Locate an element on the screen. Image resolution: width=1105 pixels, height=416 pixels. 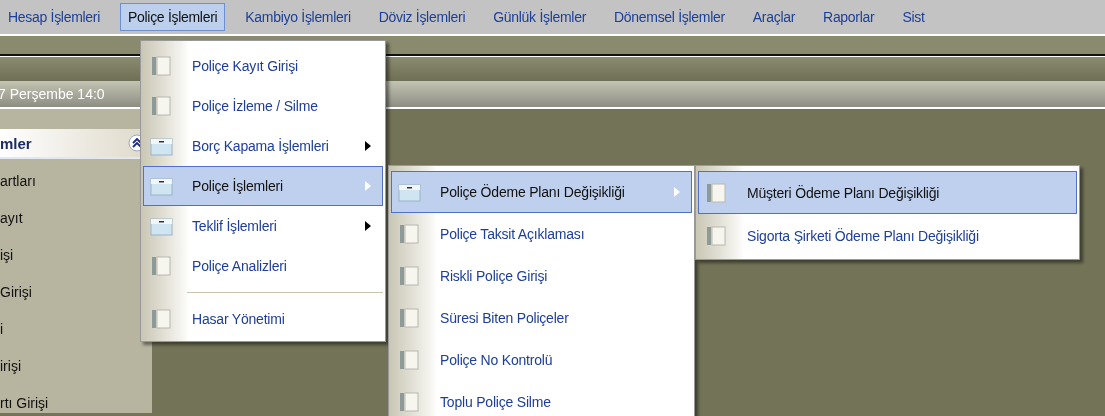
menu-item: Toplu Poliçe Silme is located at coordinates (541, 398).